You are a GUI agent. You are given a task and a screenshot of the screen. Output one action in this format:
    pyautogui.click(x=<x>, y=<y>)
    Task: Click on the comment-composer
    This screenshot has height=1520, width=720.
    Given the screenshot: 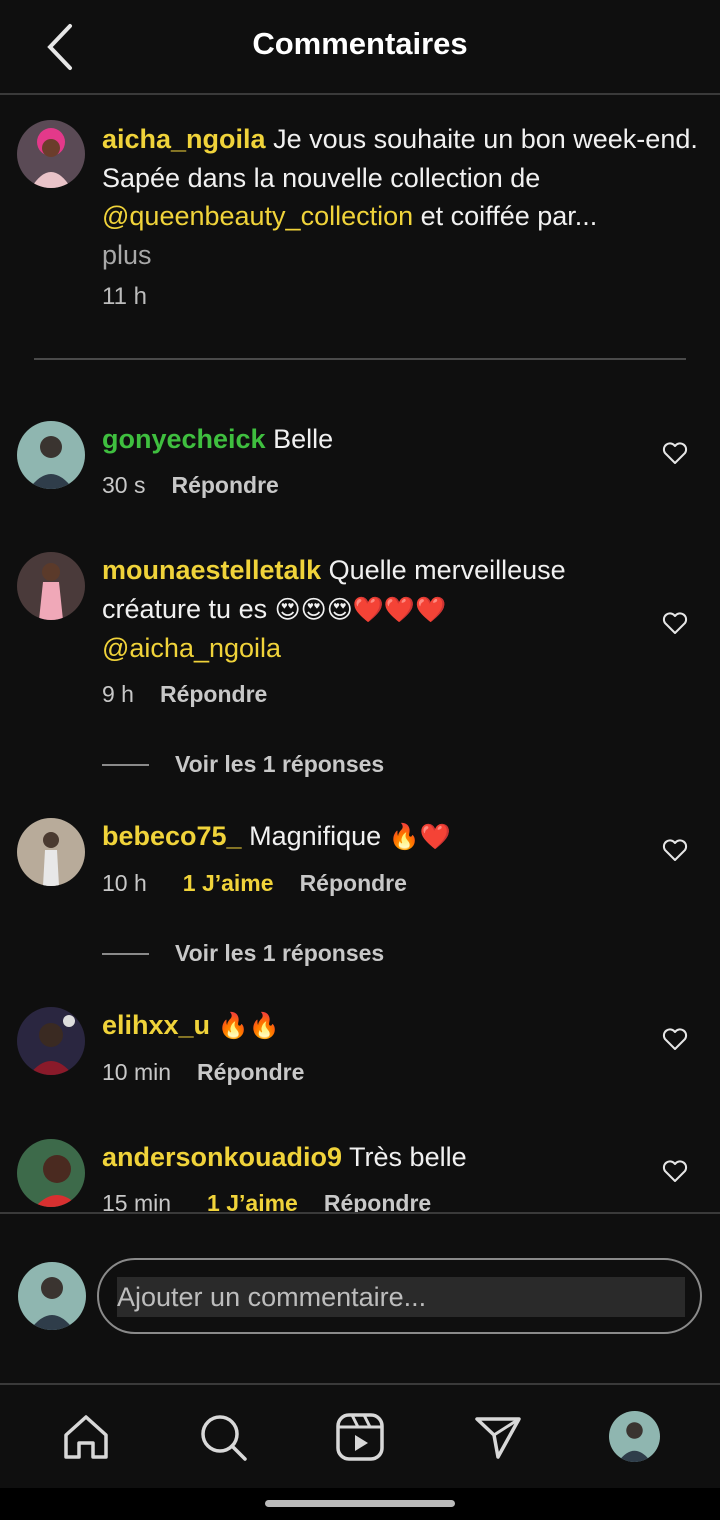 What is the action you would take?
    pyautogui.click(x=360, y=1298)
    